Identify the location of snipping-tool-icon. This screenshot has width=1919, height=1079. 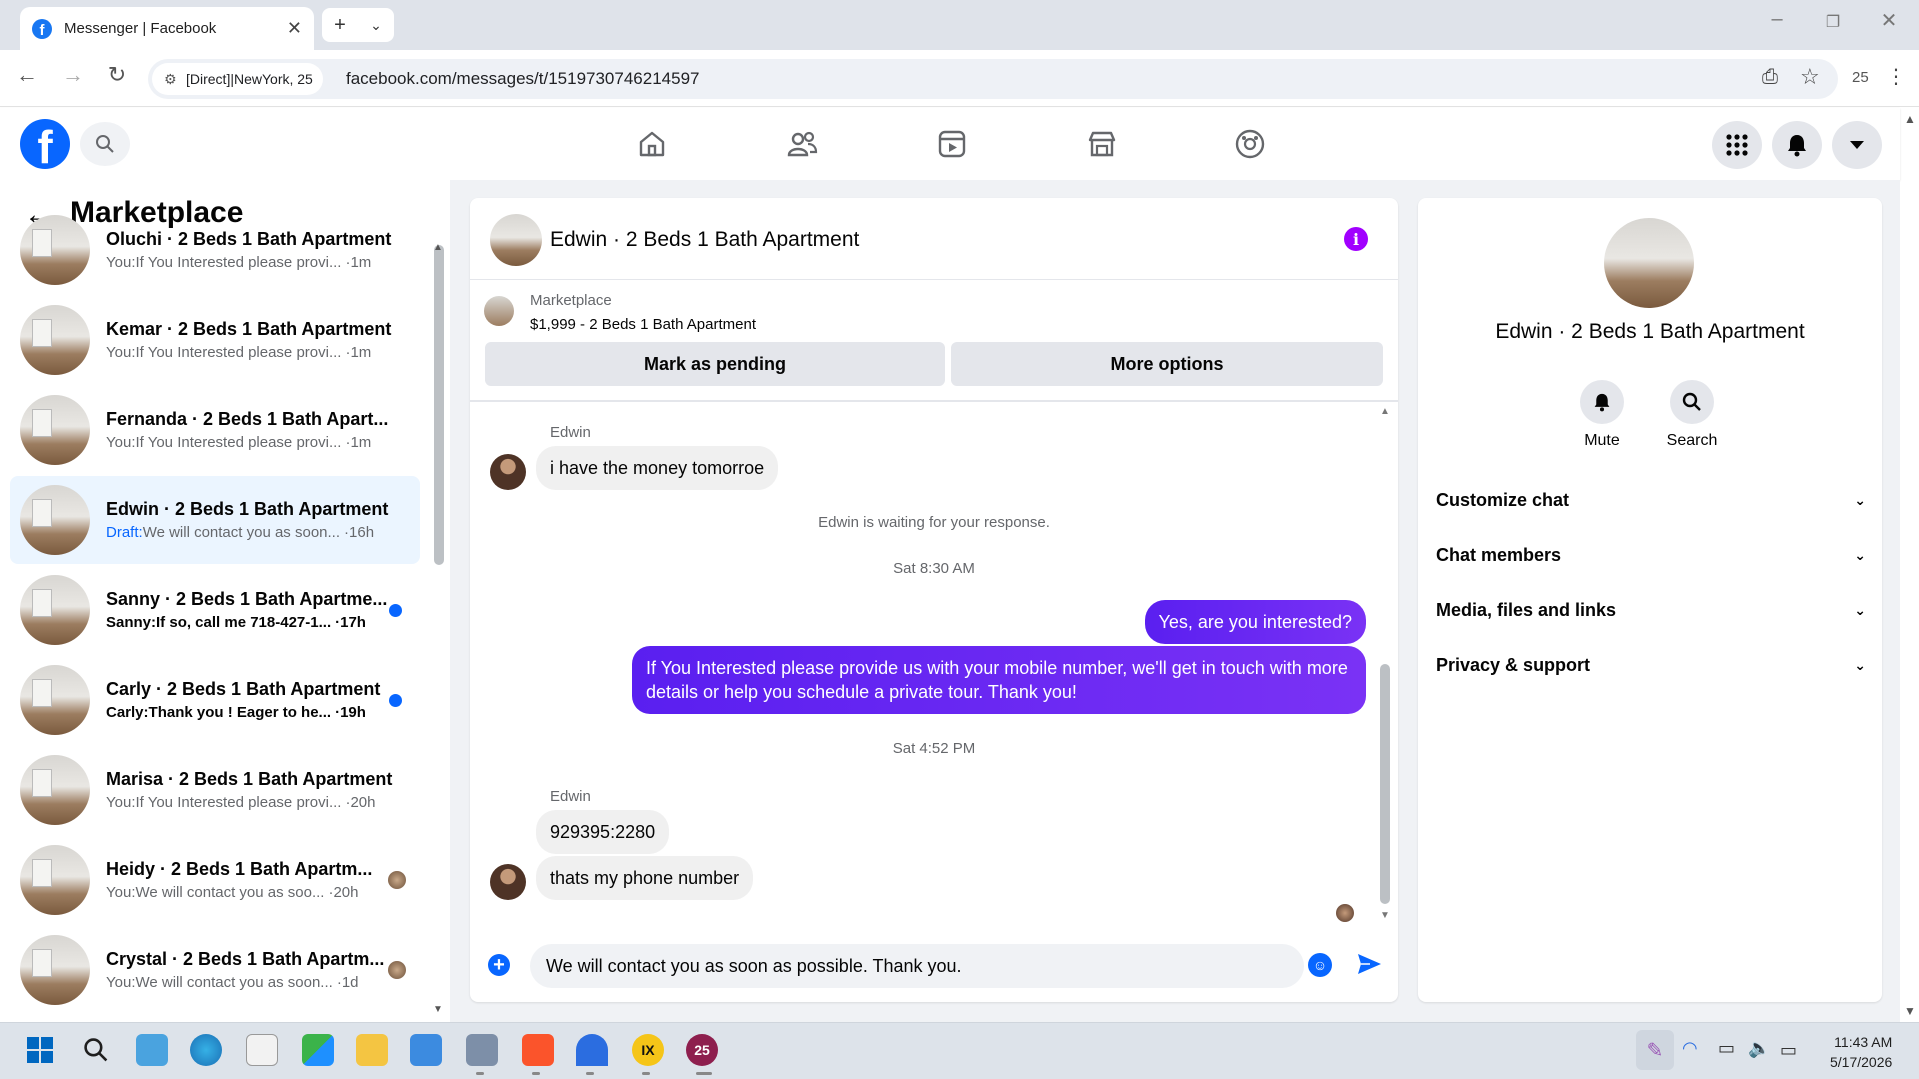
(262, 1050).